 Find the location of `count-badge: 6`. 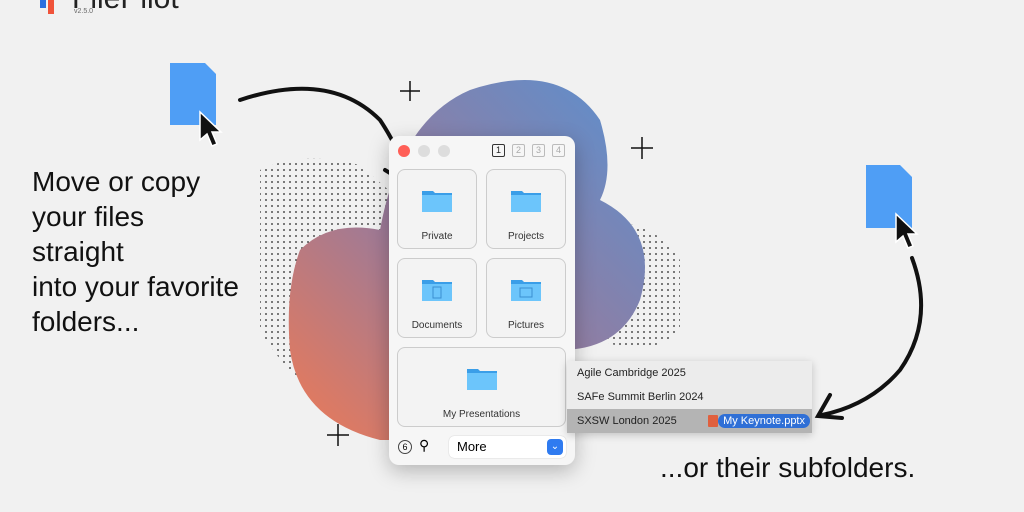

count-badge: 6 is located at coordinates (405, 447).